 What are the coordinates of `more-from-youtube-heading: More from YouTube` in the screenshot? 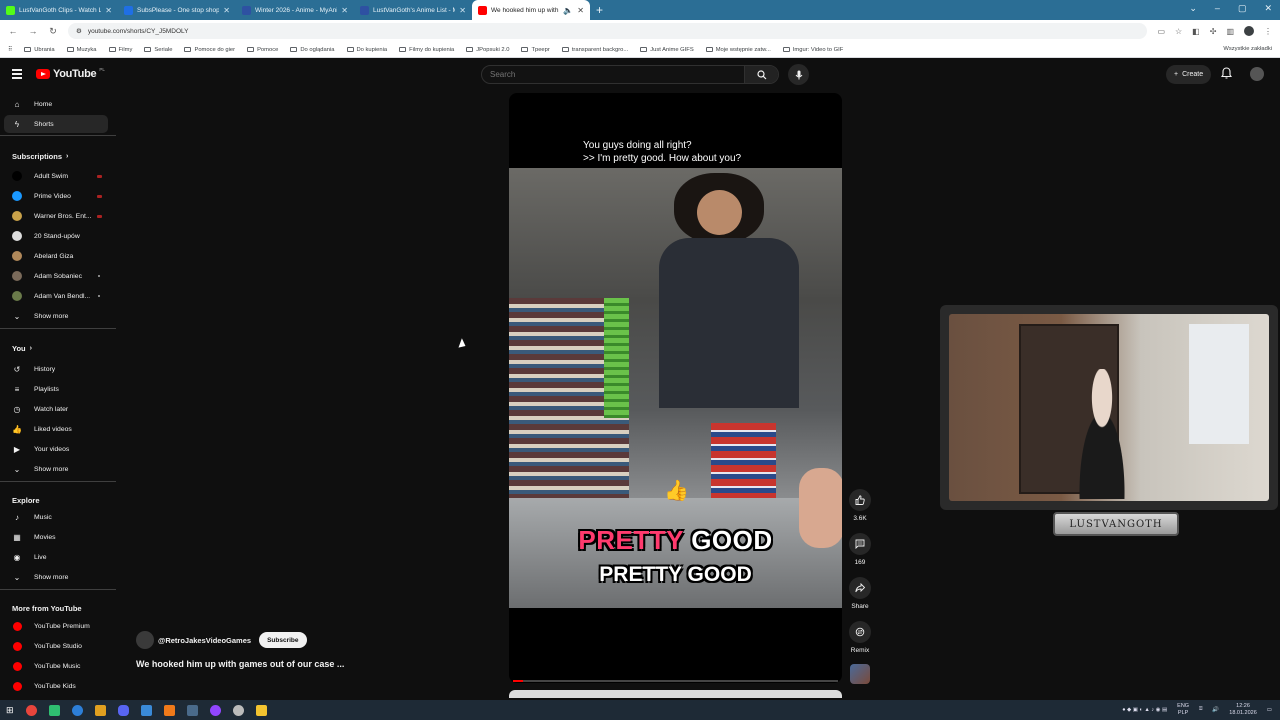 It's located at (47, 608).